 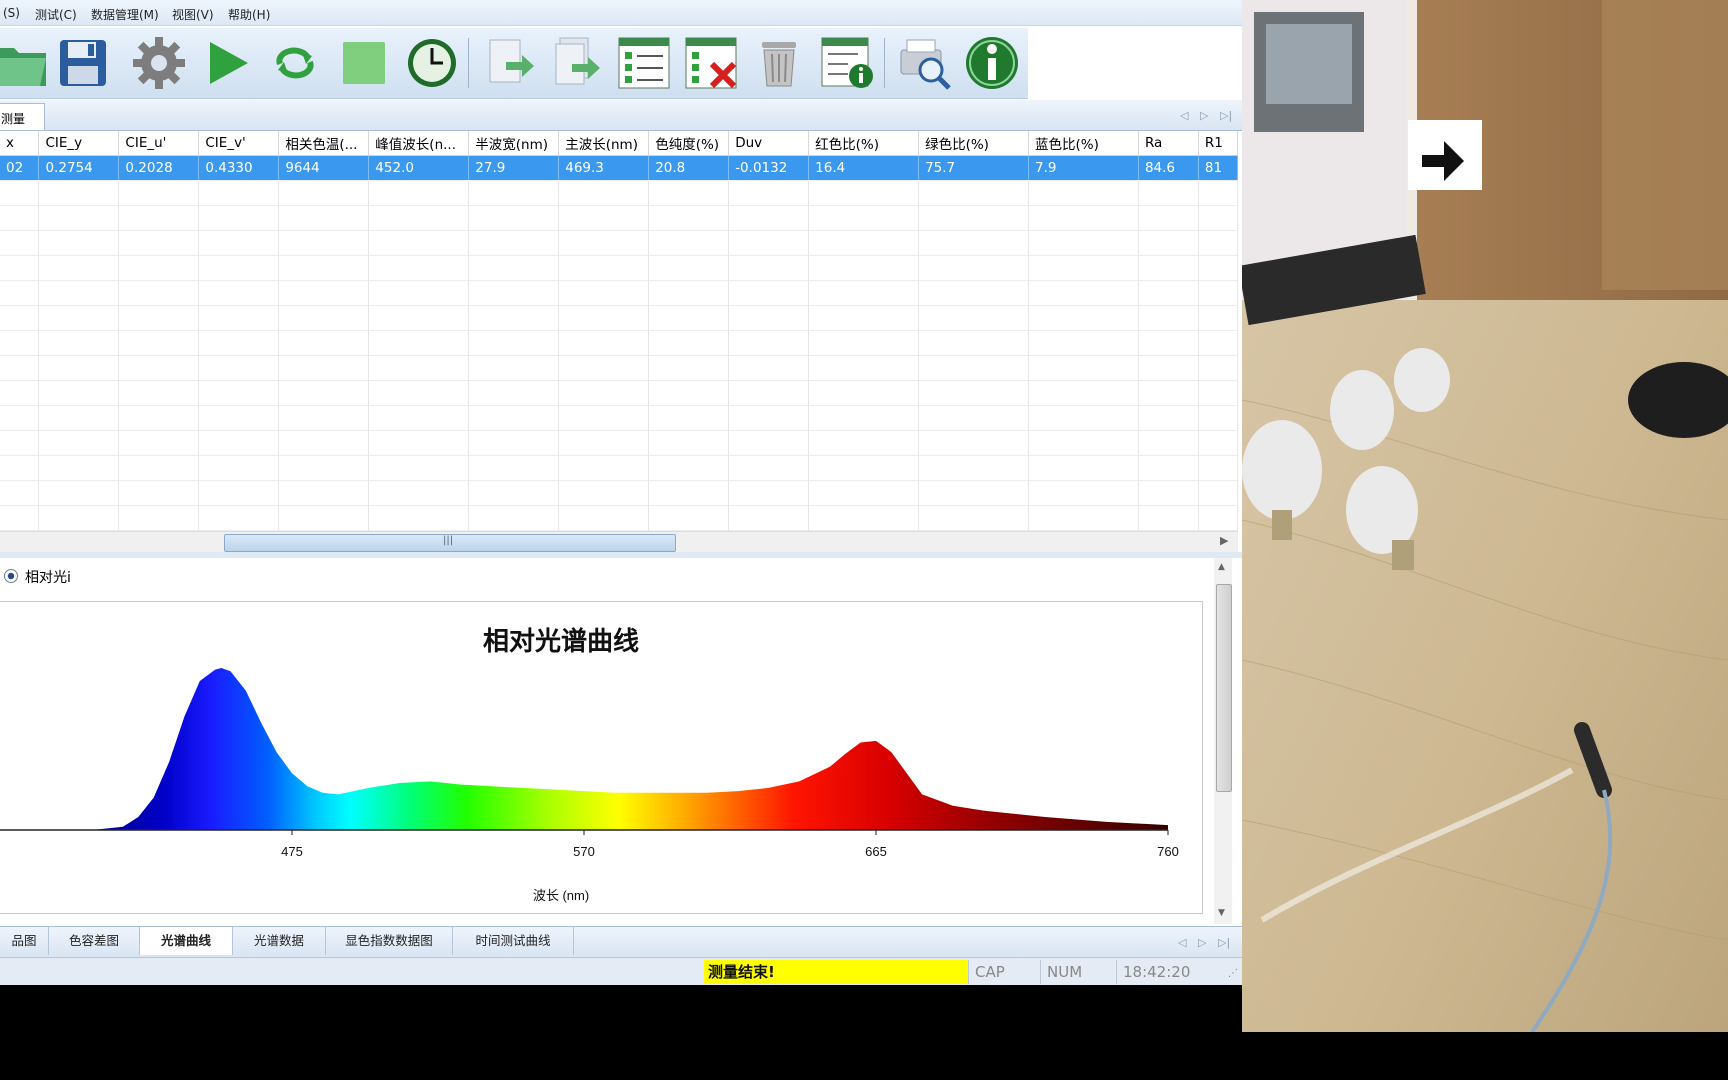 I want to click on table-cell: 02, so click(x=20, y=168).